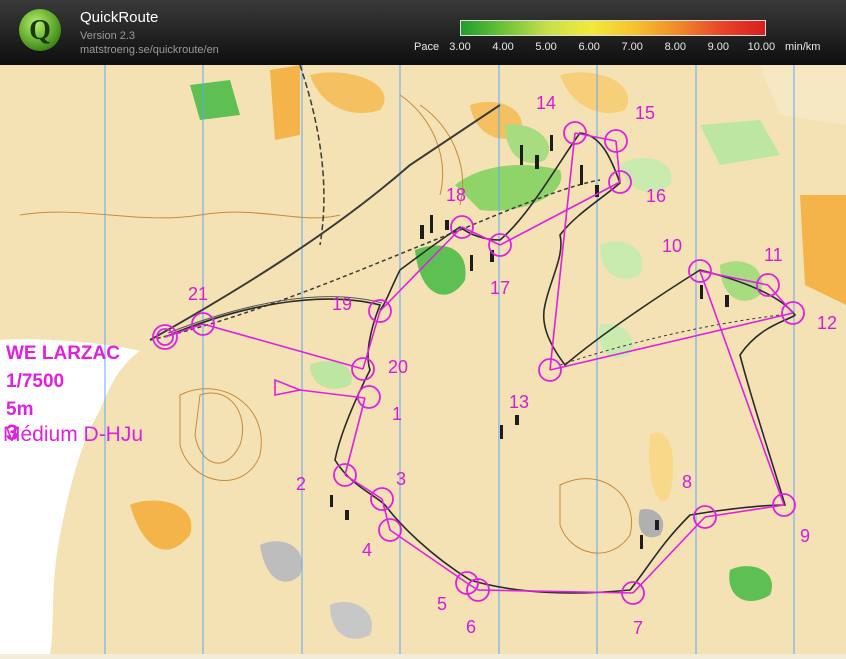 This screenshot has width=846, height=659. I want to click on control-number: 18, so click(456, 195).